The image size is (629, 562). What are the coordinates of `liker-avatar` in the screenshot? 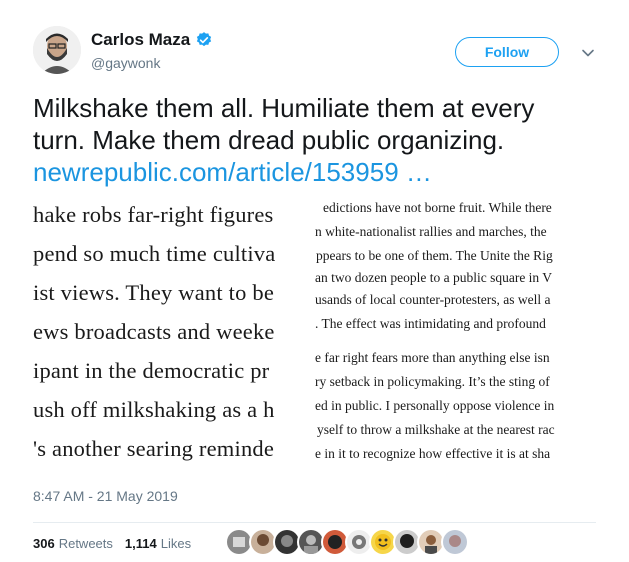 It's located at (455, 542).